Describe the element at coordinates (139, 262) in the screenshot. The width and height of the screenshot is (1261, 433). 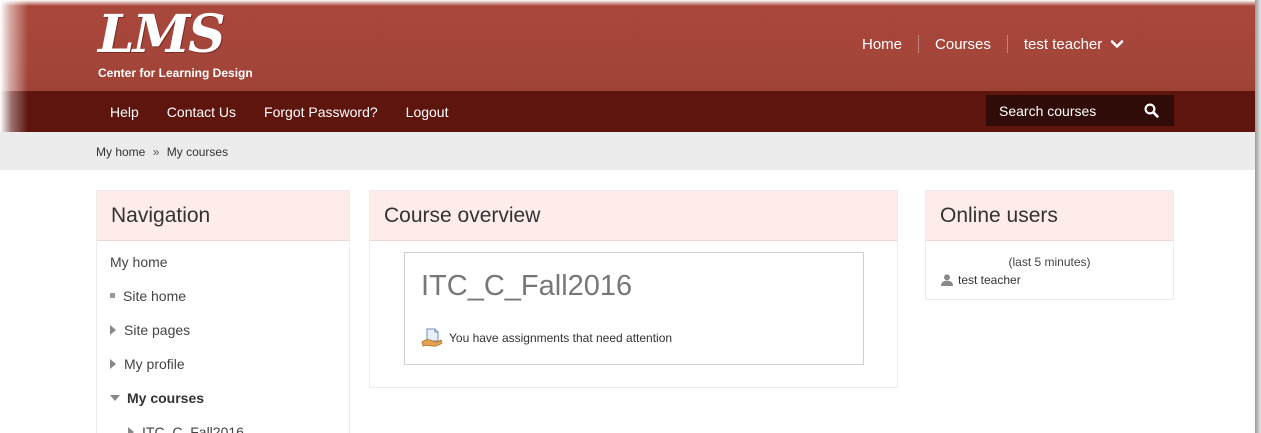
I see `nav-item-my-home: My home` at that location.